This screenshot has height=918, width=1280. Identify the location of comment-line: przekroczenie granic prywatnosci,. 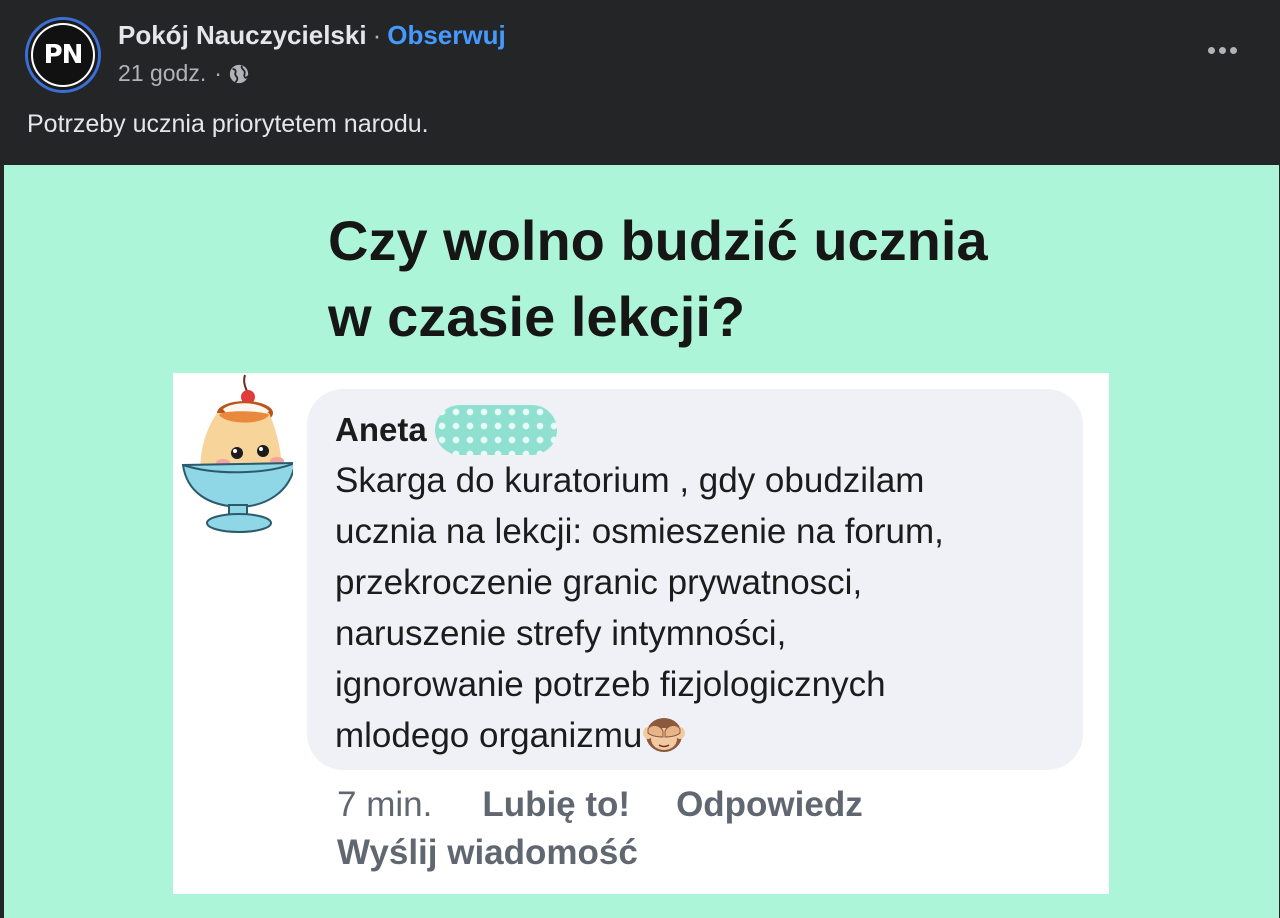
(599, 582).